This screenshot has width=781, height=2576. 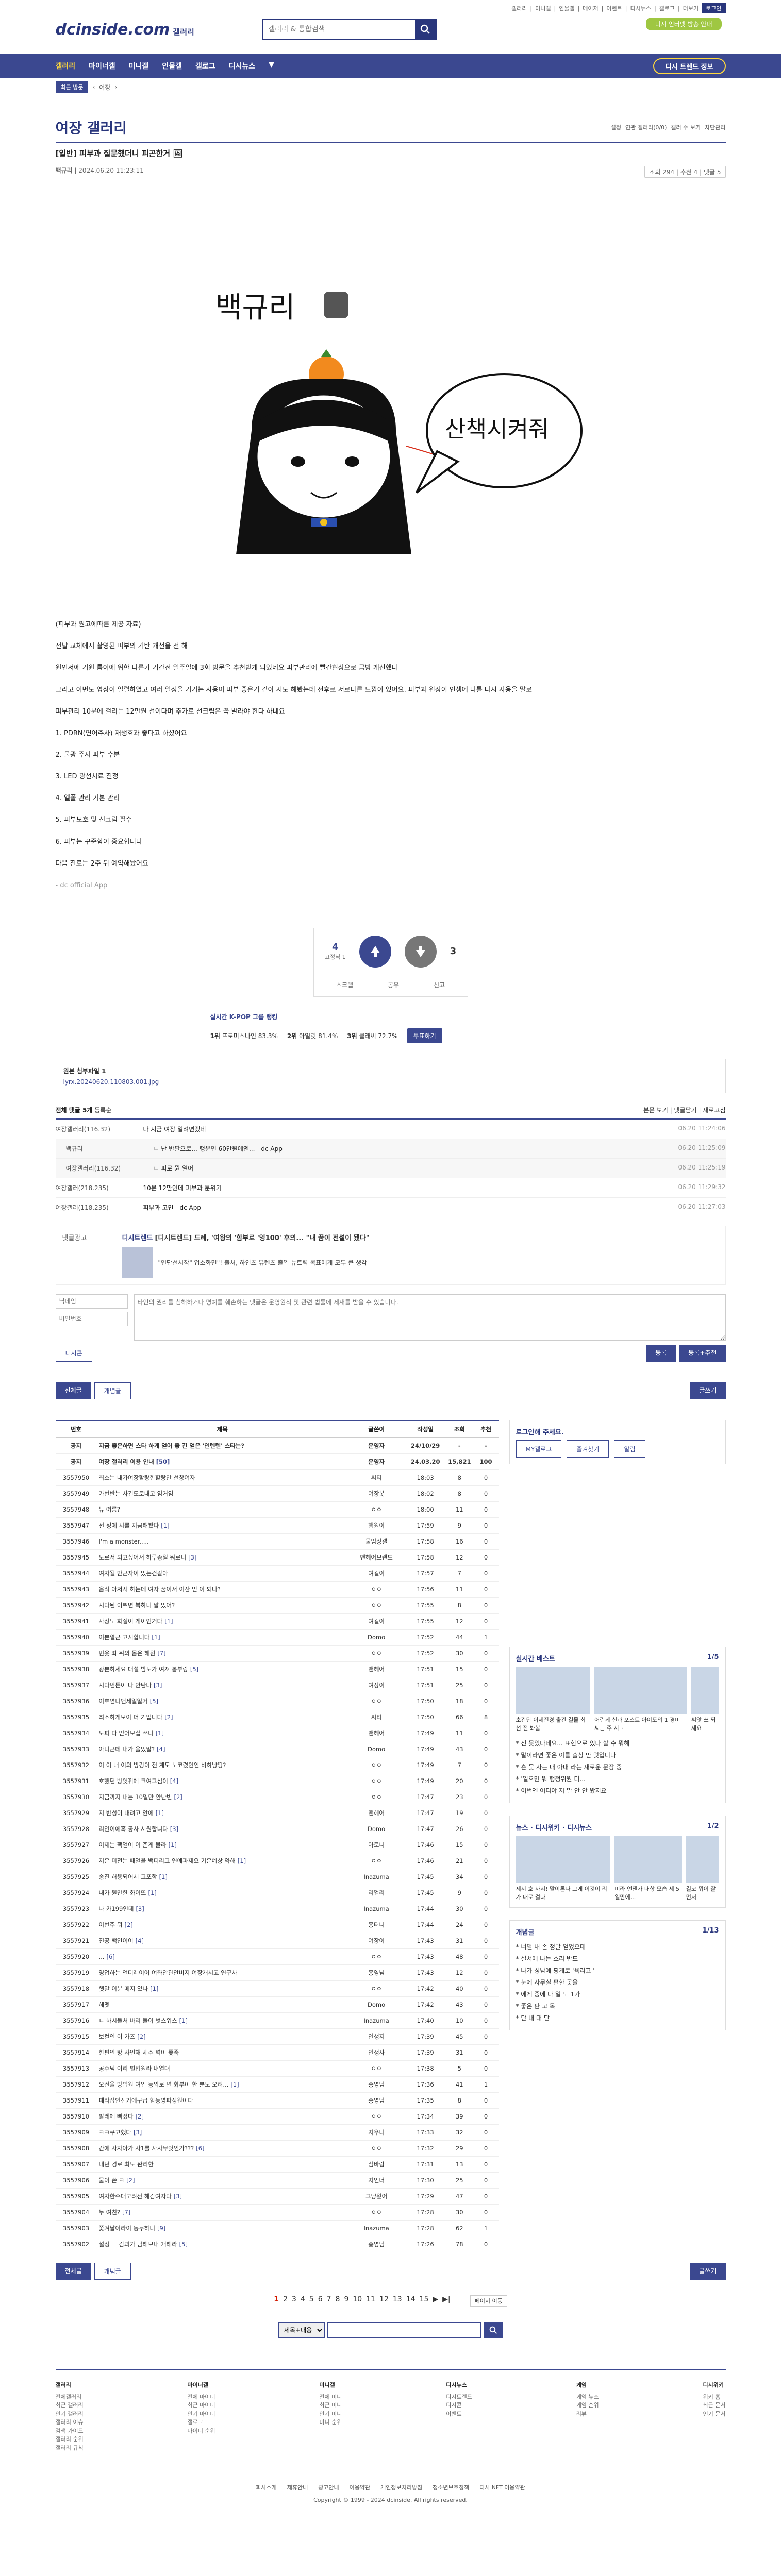 What do you see at coordinates (277, 2196) in the screenshot?
I see `table-row: 3557905 여자한수대고려전 해감여자다 [3] 그냥왔어 17:29 47 0` at bounding box center [277, 2196].